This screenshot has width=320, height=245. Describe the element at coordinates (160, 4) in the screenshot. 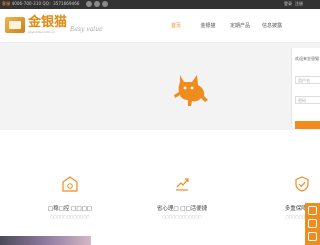

I see `top-bar: 客服 4006-700-310 QQ：3571669466 登录 注册` at that location.